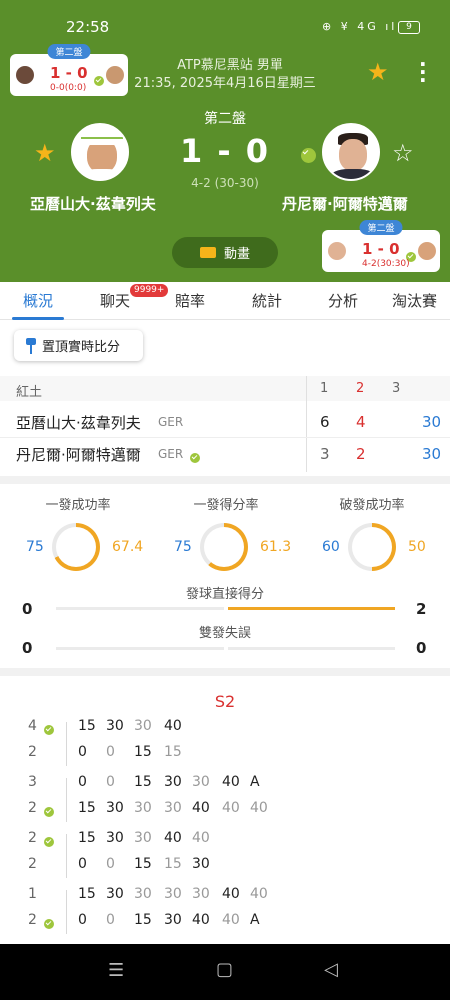  Describe the element at coordinates (381, 246) in the screenshot. I see `floating-score-card-2: 第二盤 1 - 0 4-2(30:30)` at that location.